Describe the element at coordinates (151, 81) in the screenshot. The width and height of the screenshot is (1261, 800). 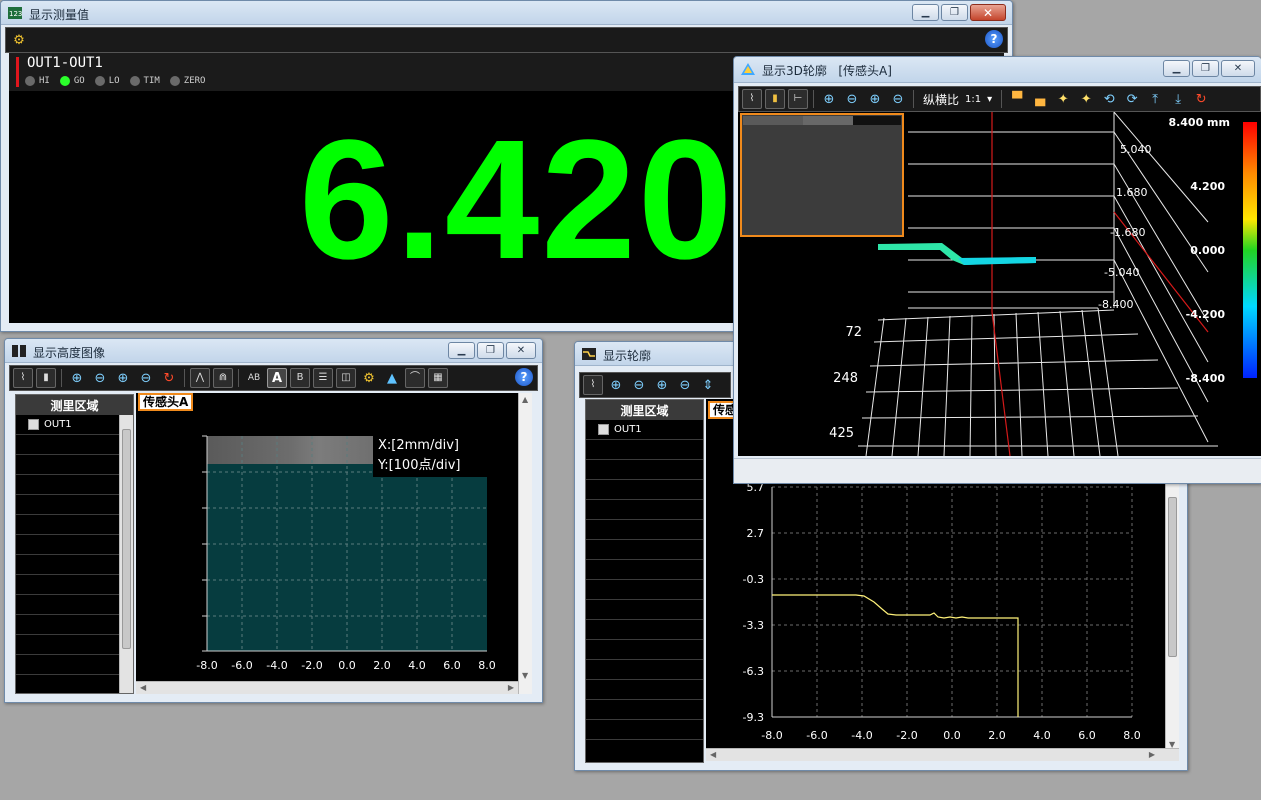
I see `led-label: TIM` at that location.